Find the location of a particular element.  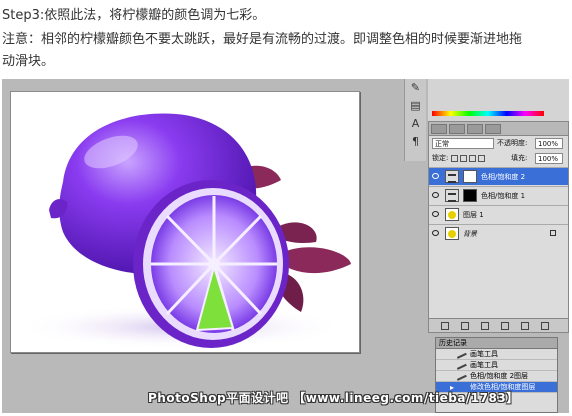

history-item-label: 色相/饱和度 2图层 is located at coordinates (499, 376).